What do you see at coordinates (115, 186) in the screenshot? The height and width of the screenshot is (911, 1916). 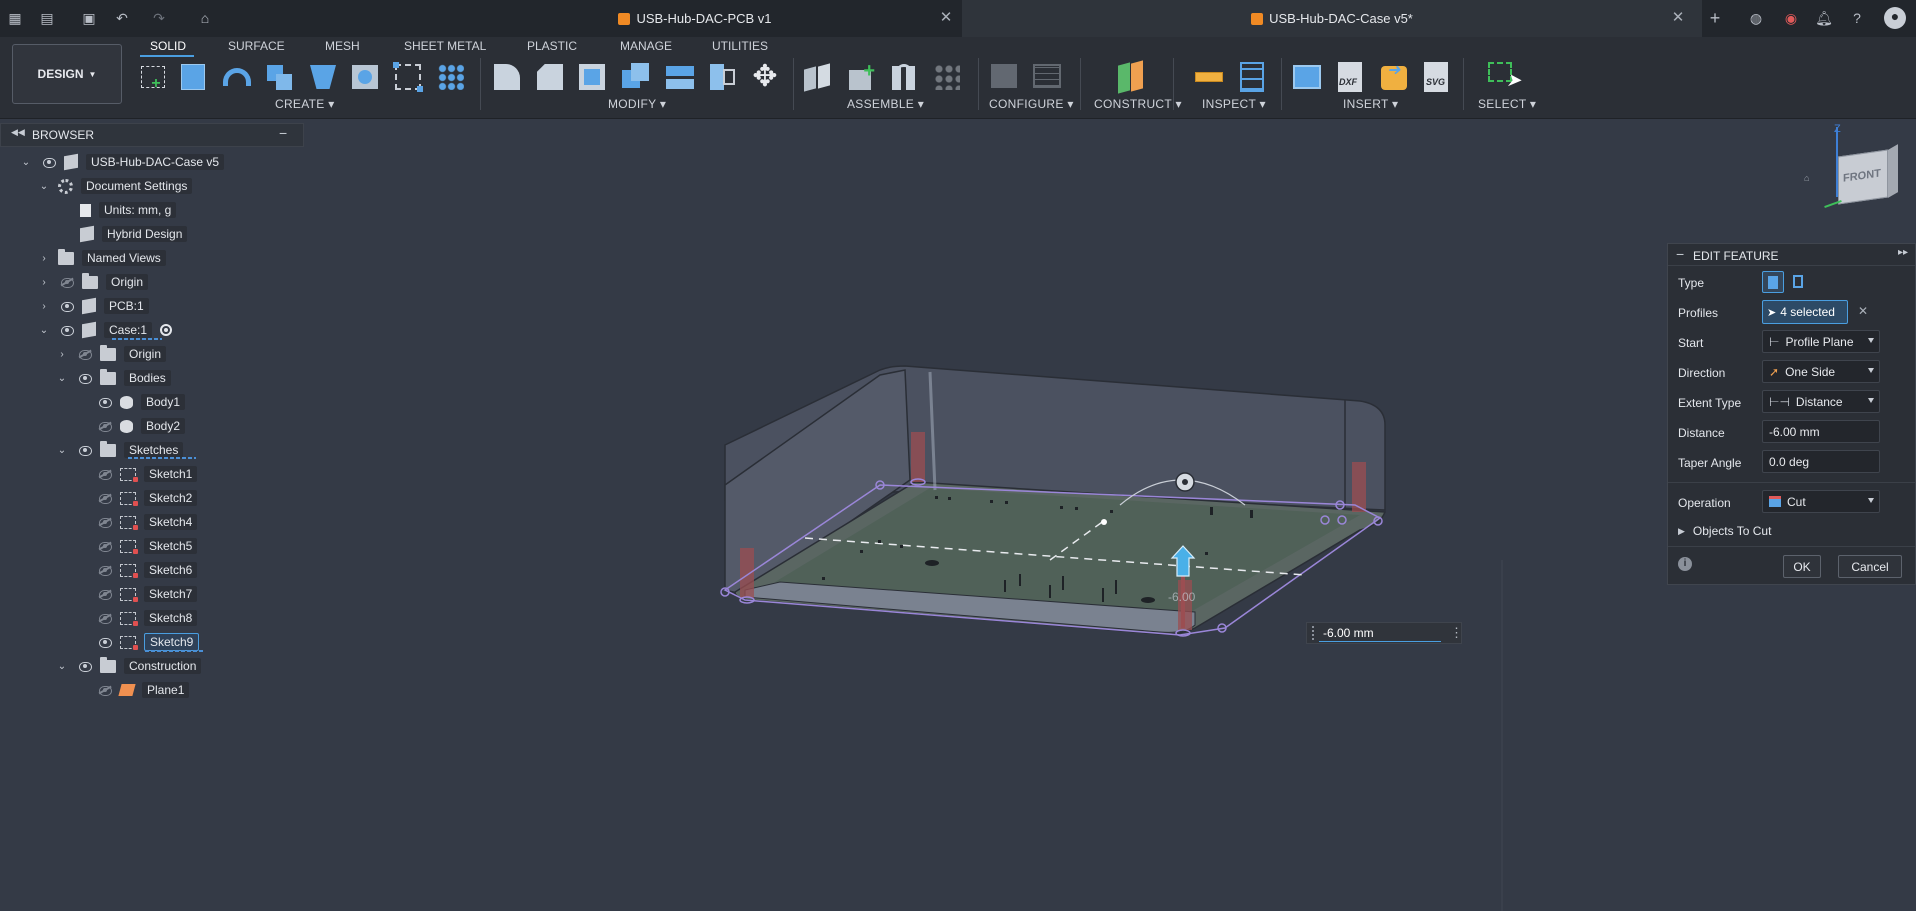 I see `tree-item-document-settings: ⌄ Document Settings` at bounding box center [115, 186].